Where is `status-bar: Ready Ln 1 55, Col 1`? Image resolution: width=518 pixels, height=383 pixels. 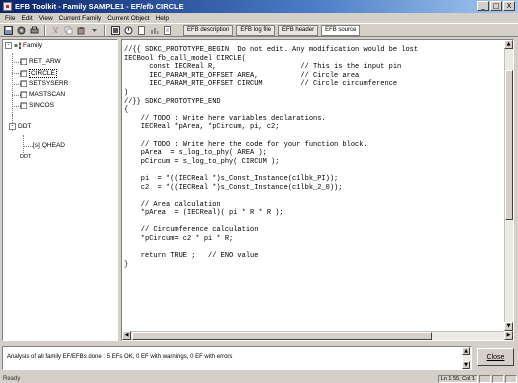
status-bar: Ready Ln 1 55, Col 1 is located at coordinates (259, 378).